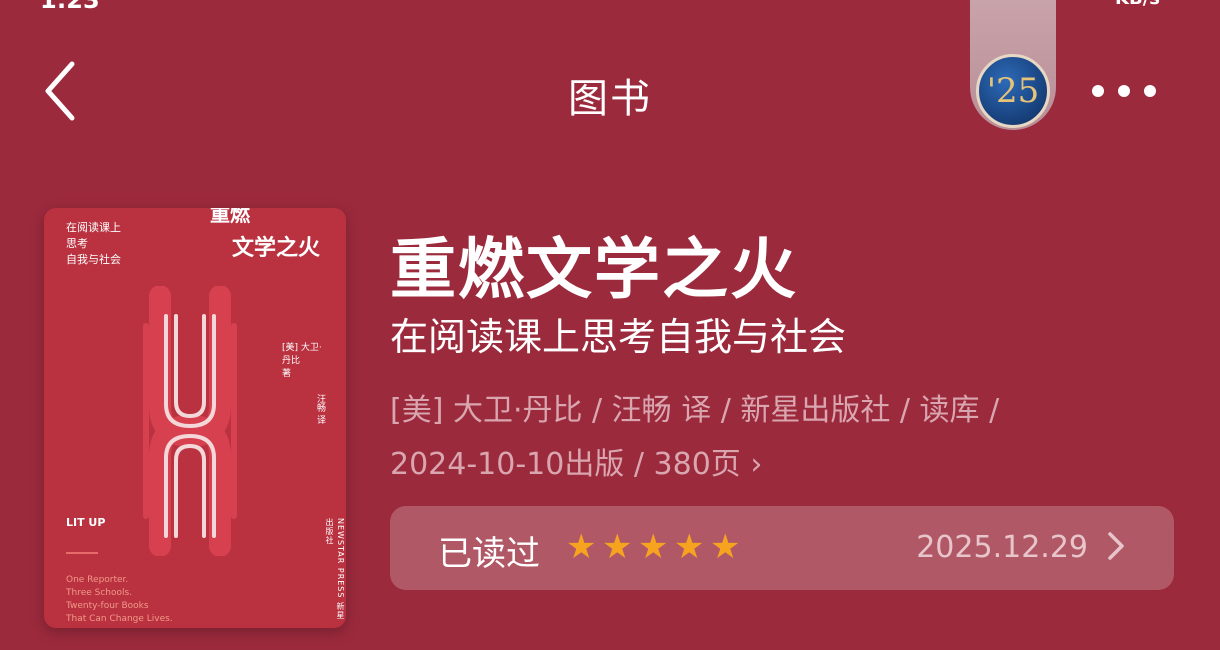 Image resolution: width=1220 pixels, height=650 pixels. I want to click on cover-divider, so click(82, 553).